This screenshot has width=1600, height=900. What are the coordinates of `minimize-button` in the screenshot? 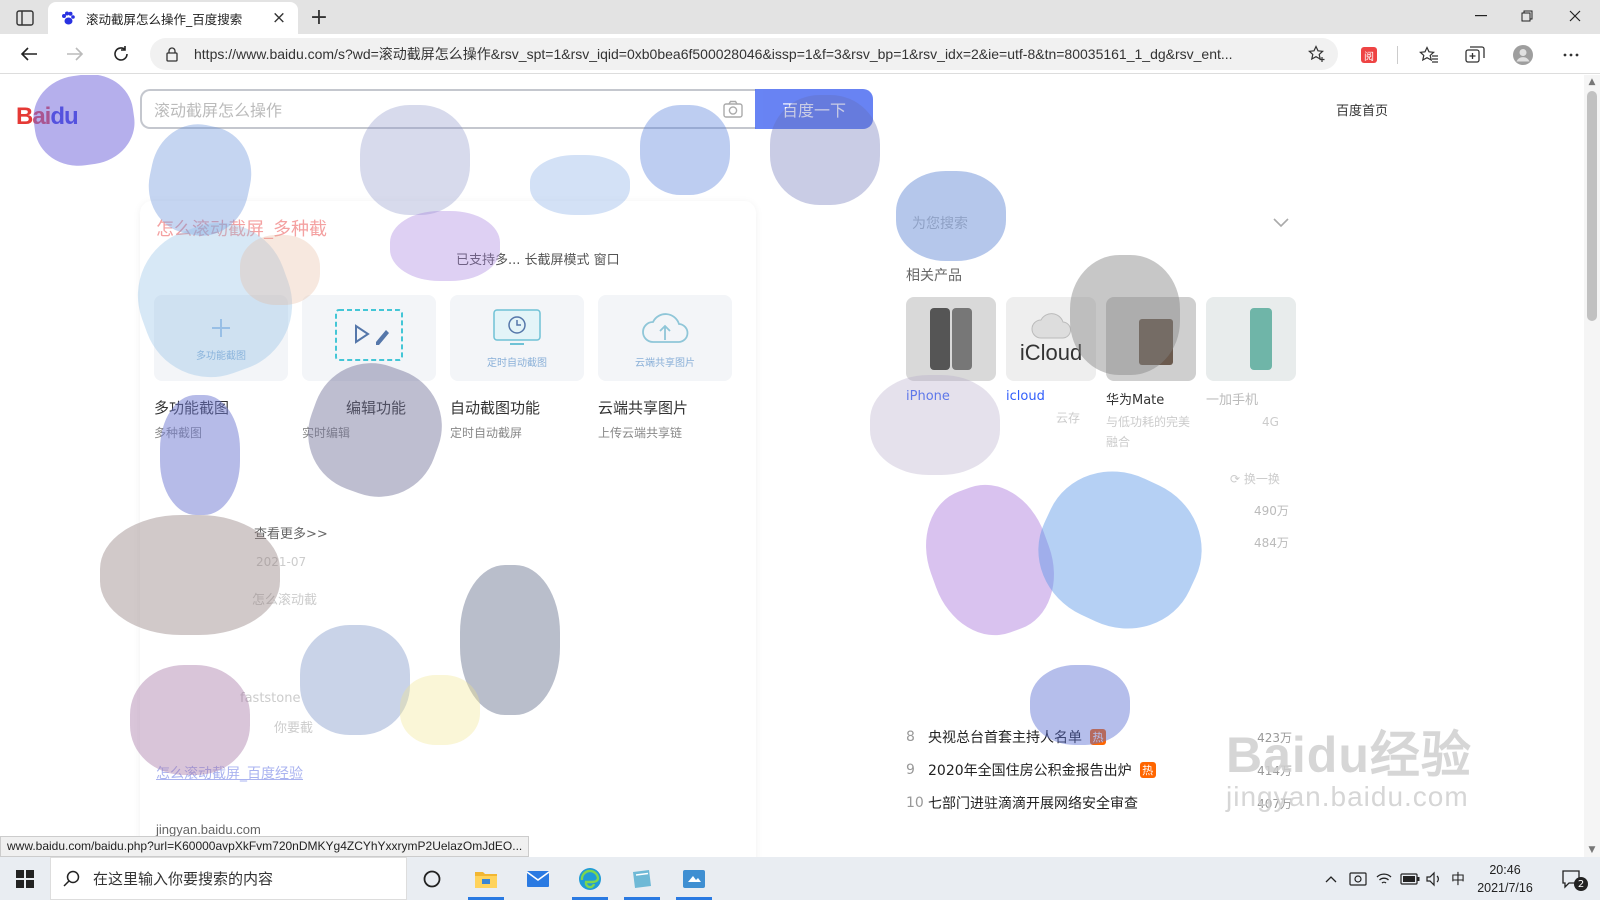 It's located at (1481, 16).